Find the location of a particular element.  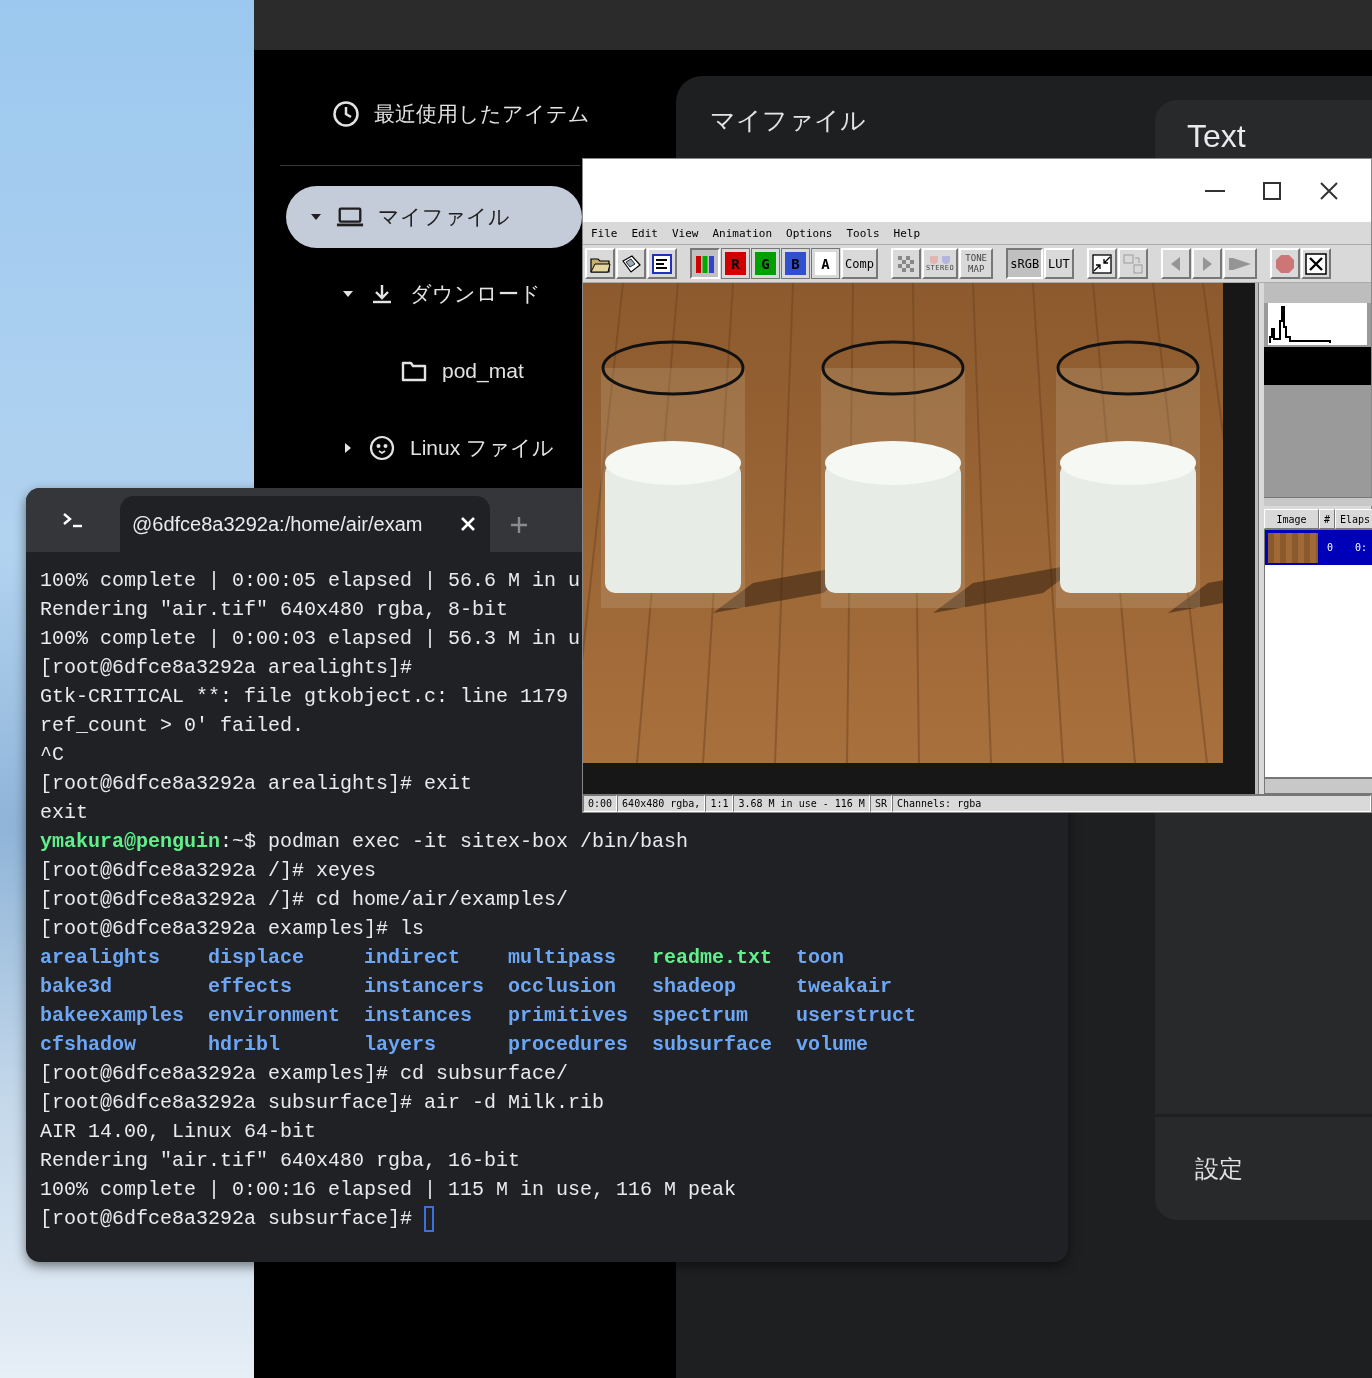

directory-name: bake3d is located at coordinates (76, 986).